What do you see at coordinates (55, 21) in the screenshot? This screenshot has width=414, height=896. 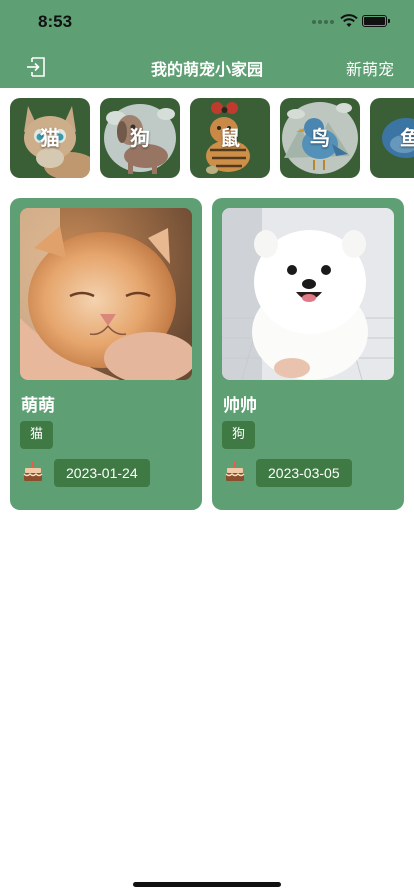 I see `status-time: 8:53` at bounding box center [55, 21].